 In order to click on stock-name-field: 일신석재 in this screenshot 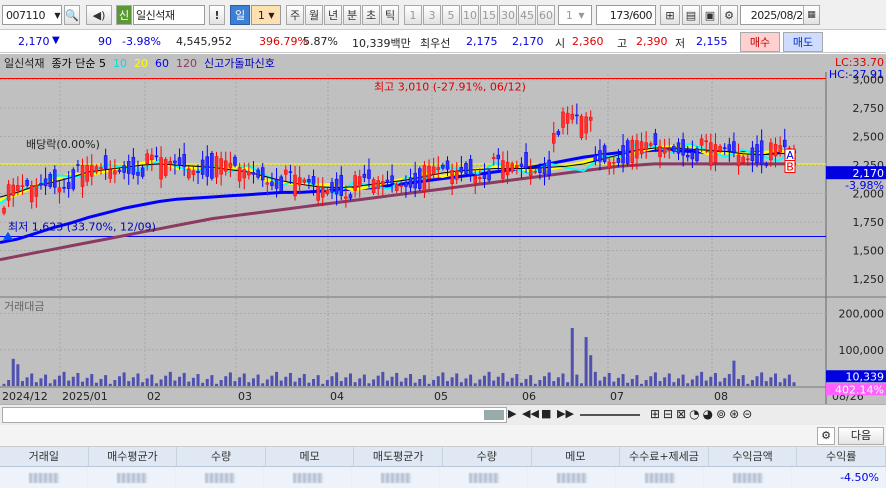, I will do `click(169, 15)`.